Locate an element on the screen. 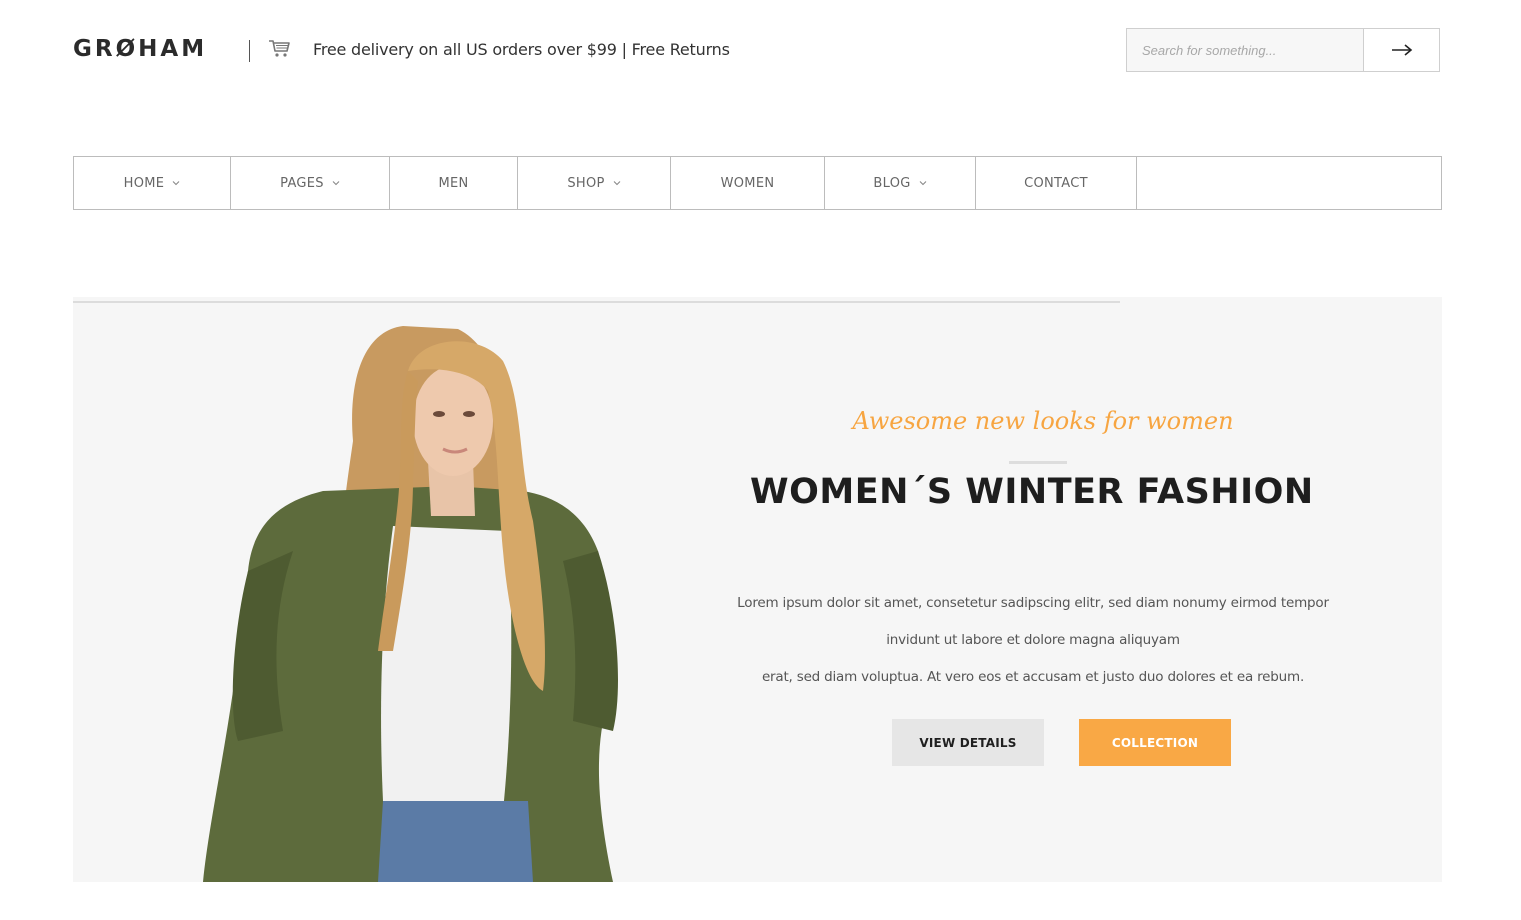  search-submit-button is located at coordinates (1401, 50).